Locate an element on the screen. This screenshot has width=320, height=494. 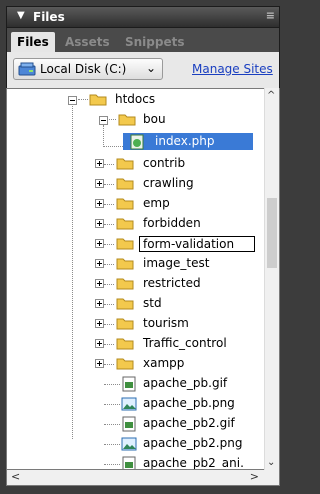
tree-item-file: apache_pb.gif is located at coordinates (136, 384).